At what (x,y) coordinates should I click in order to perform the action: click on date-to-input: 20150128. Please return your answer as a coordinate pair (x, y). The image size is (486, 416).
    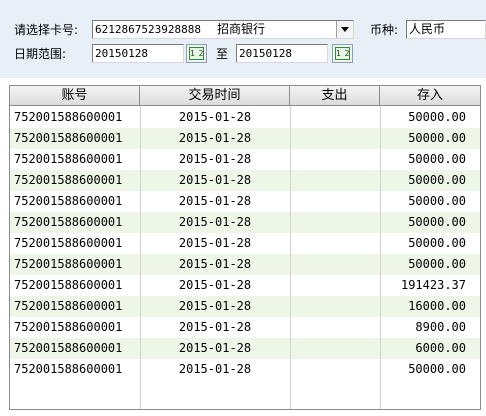
    Looking at the image, I should click on (282, 53).